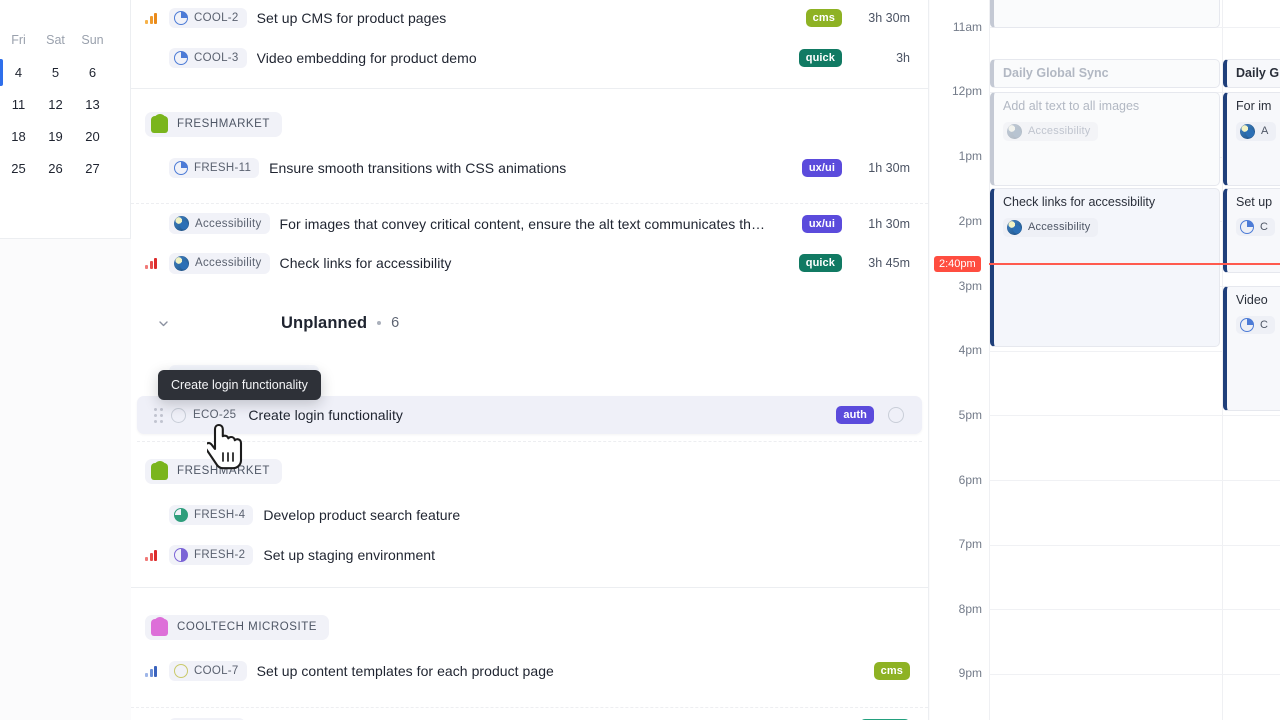 This screenshot has width=1280, height=720. I want to click on task-estimate: 1h 30m, so click(889, 223).